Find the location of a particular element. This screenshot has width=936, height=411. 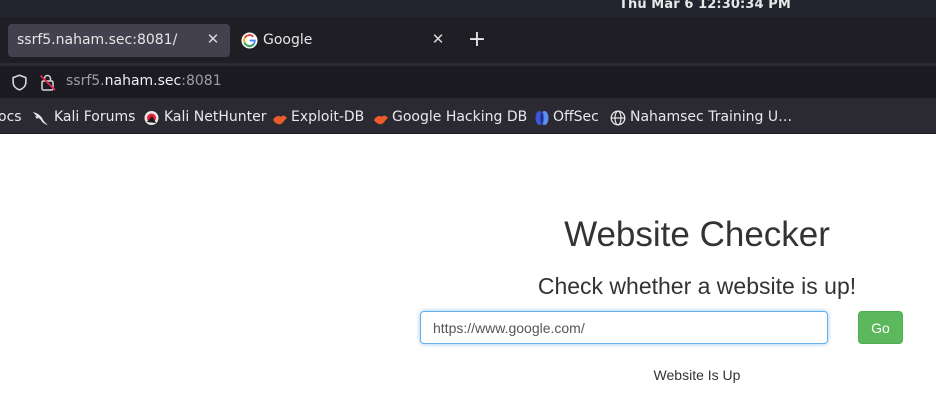

bookmark-offsec: OffSec is located at coordinates (568, 118).